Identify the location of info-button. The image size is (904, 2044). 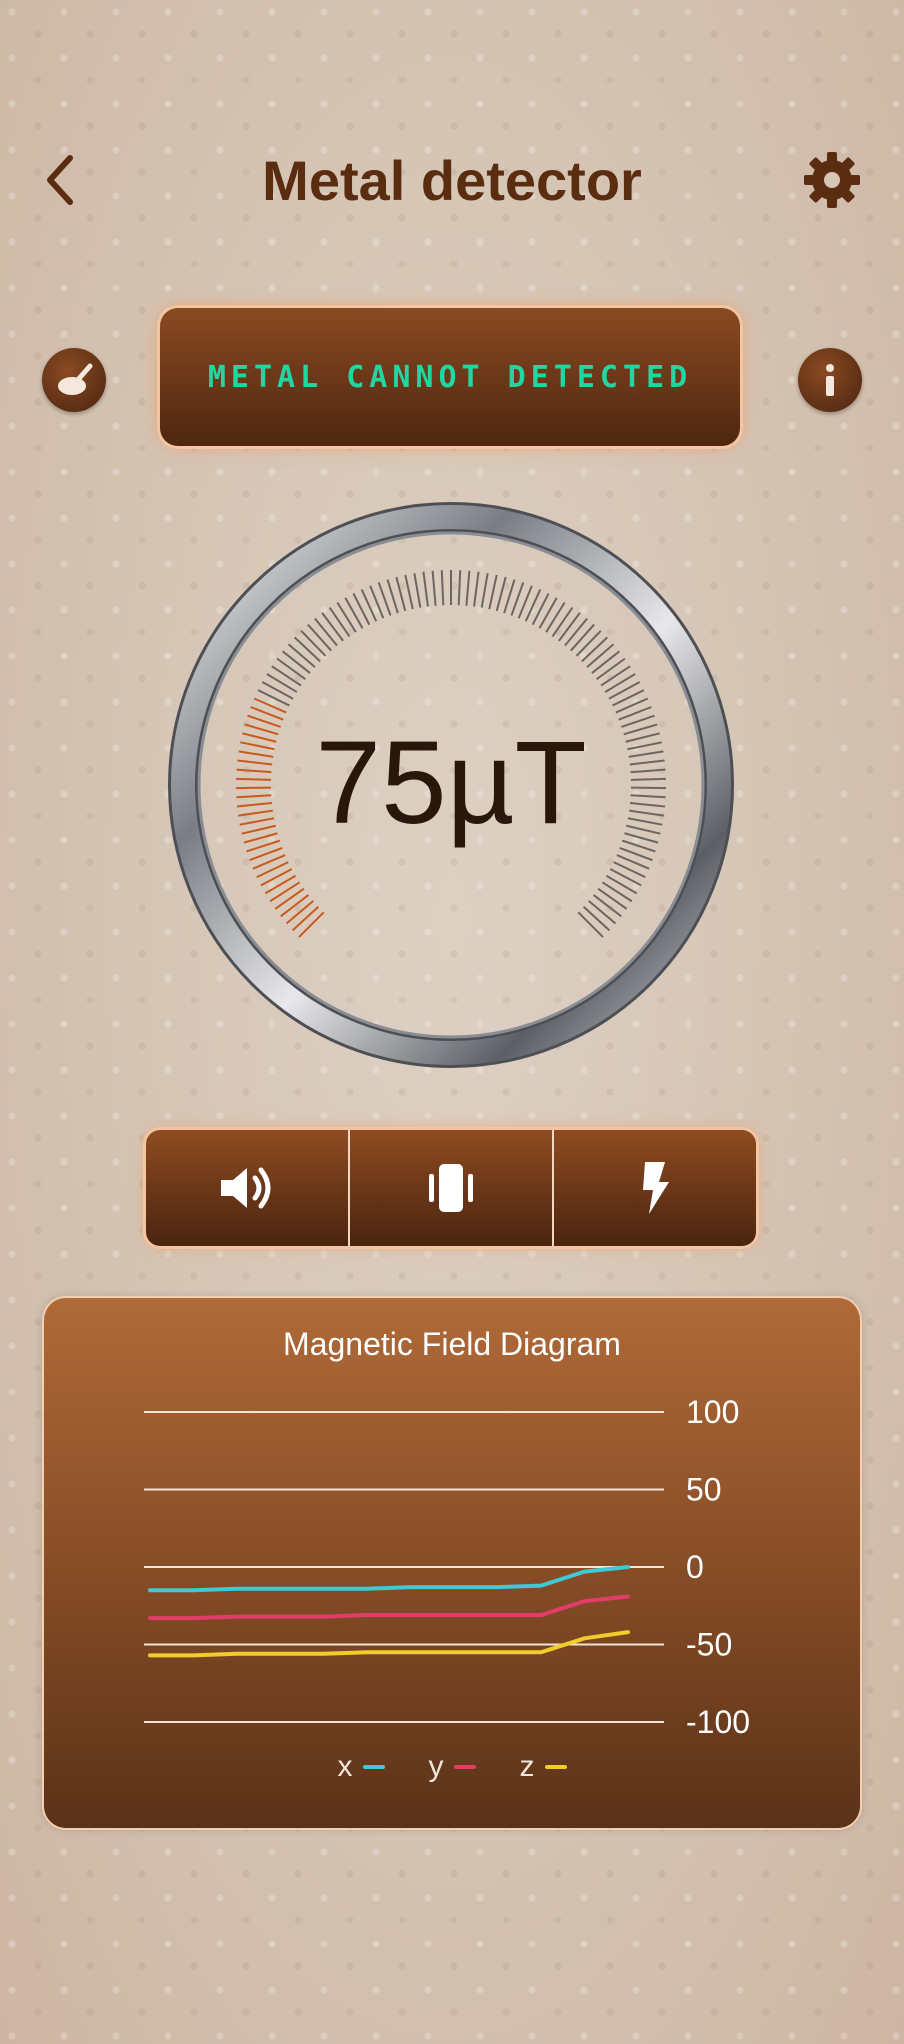
(830, 380).